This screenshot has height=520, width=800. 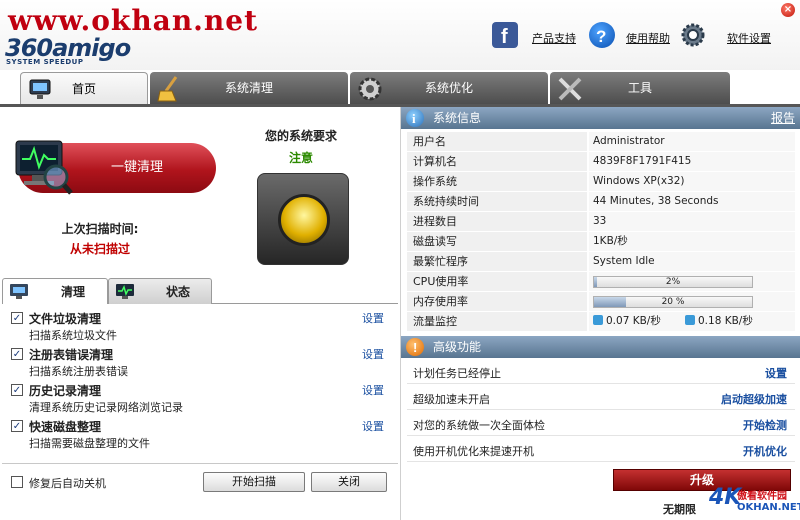 What do you see at coordinates (497, 141) in the screenshot?
I see `info-key: 用户名` at bounding box center [497, 141].